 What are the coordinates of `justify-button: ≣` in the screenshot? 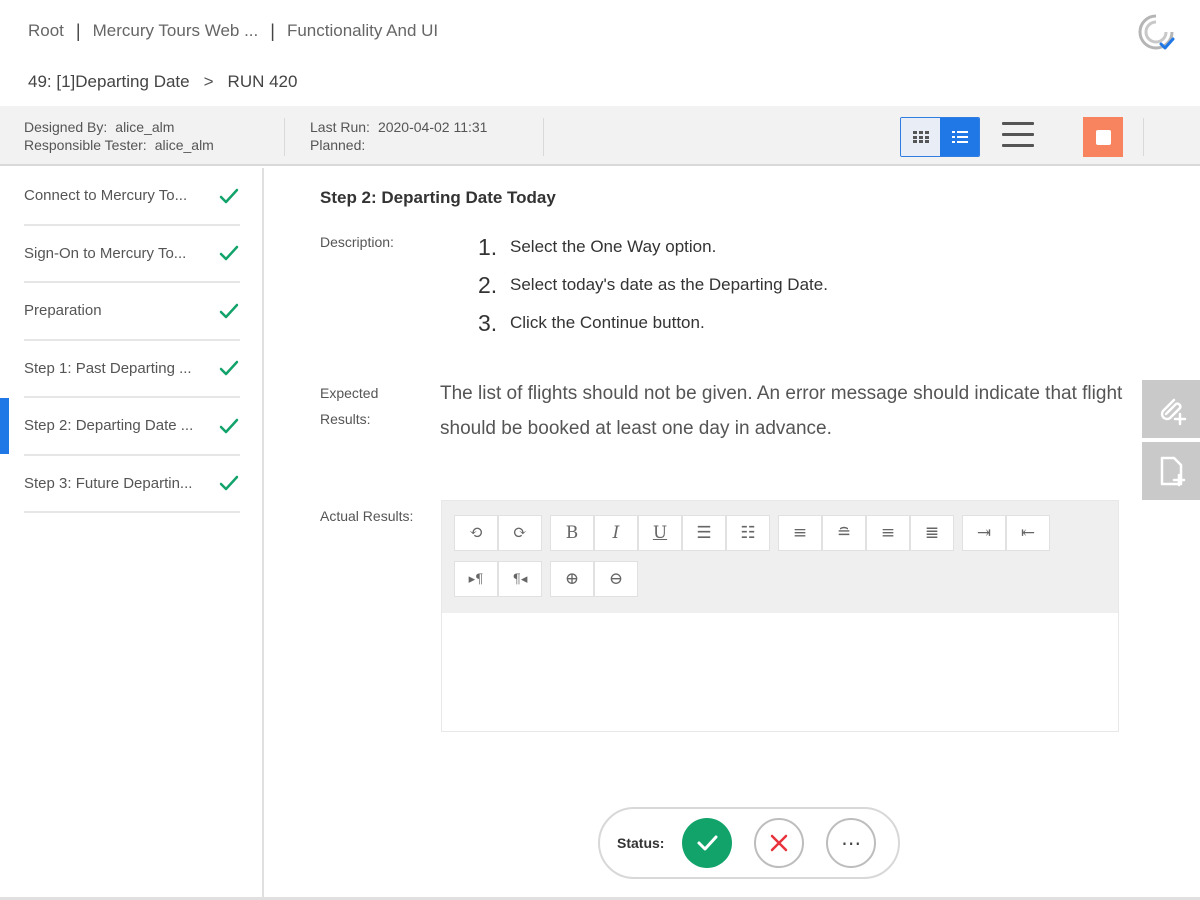 It's located at (932, 533).